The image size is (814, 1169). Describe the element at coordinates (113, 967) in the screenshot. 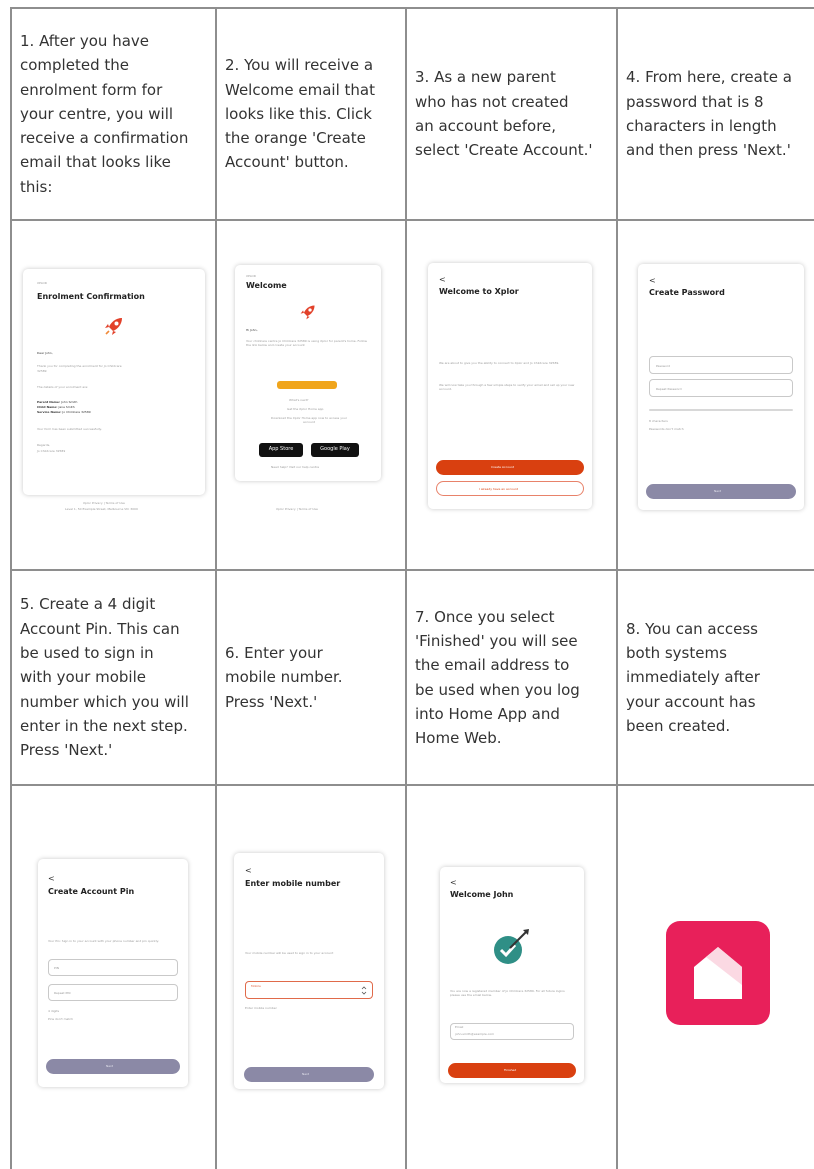

I see `pin-input: PIN` at that location.